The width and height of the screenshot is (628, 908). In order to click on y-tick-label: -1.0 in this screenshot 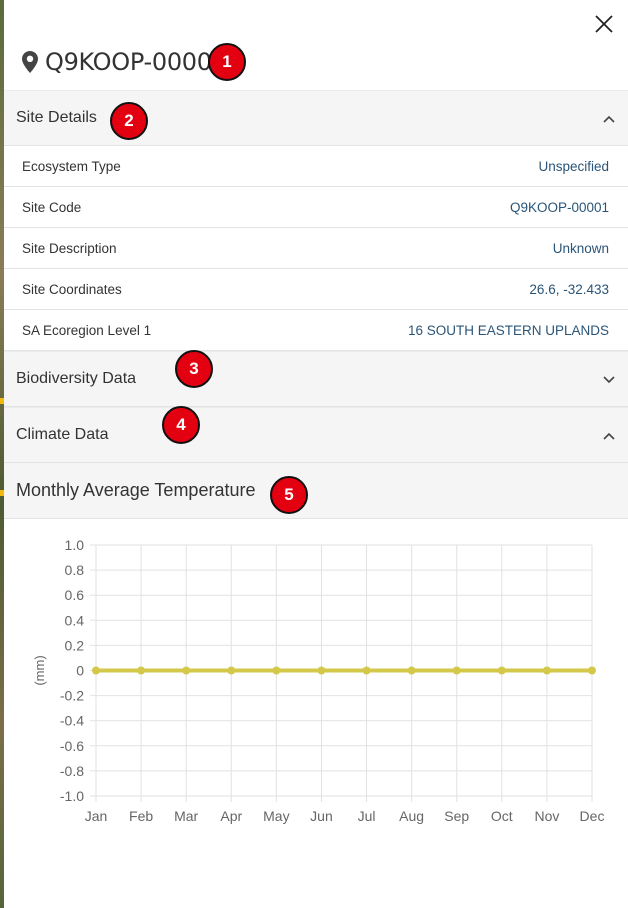, I will do `click(72, 796)`.